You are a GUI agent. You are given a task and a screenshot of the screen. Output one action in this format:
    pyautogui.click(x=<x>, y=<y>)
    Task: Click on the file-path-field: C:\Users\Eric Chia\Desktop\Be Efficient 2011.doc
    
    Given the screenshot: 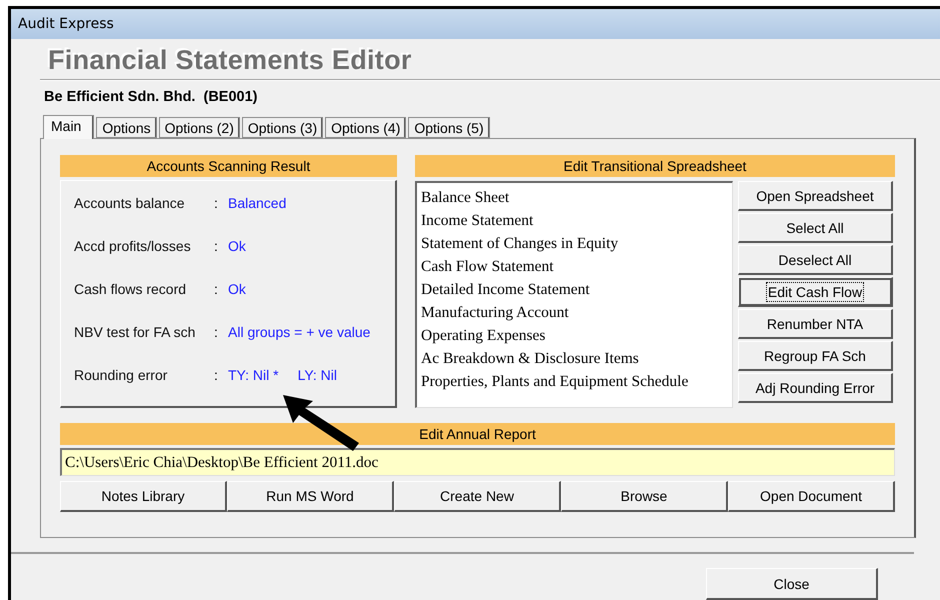 What is the action you would take?
    pyautogui.click(x=477, y=462)
    